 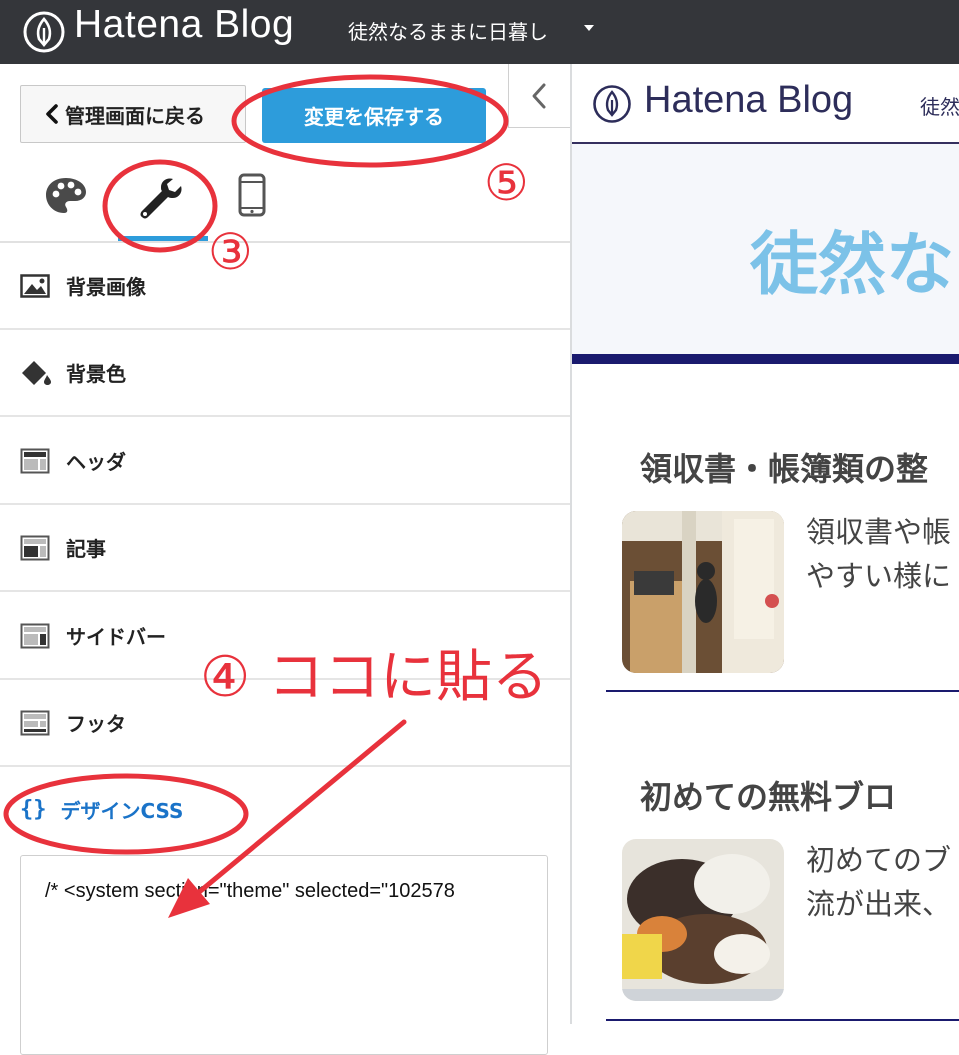 I want to click on collapse-sidebar-button, so click(x=539, y=96).